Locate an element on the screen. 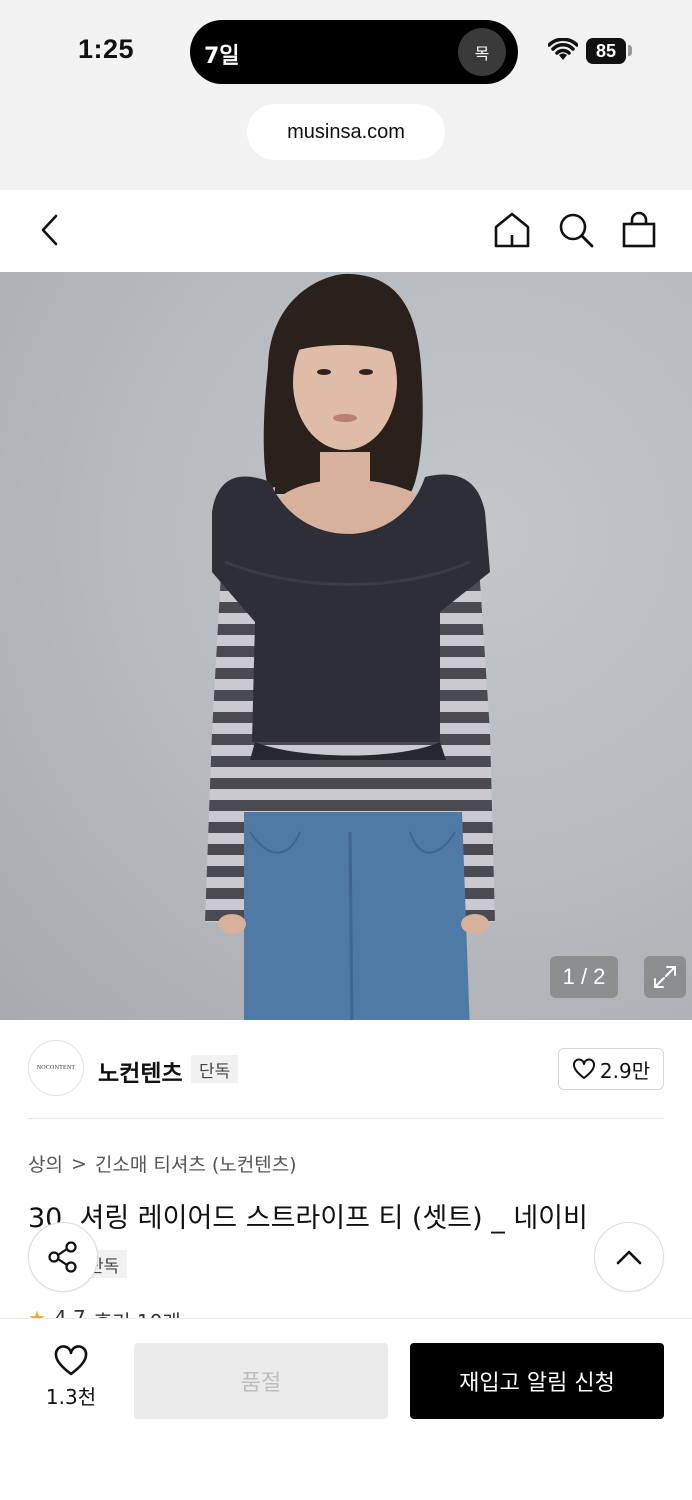 This screenshot has height=1500, width=692. home-icon is located at coordinates (512, 230).